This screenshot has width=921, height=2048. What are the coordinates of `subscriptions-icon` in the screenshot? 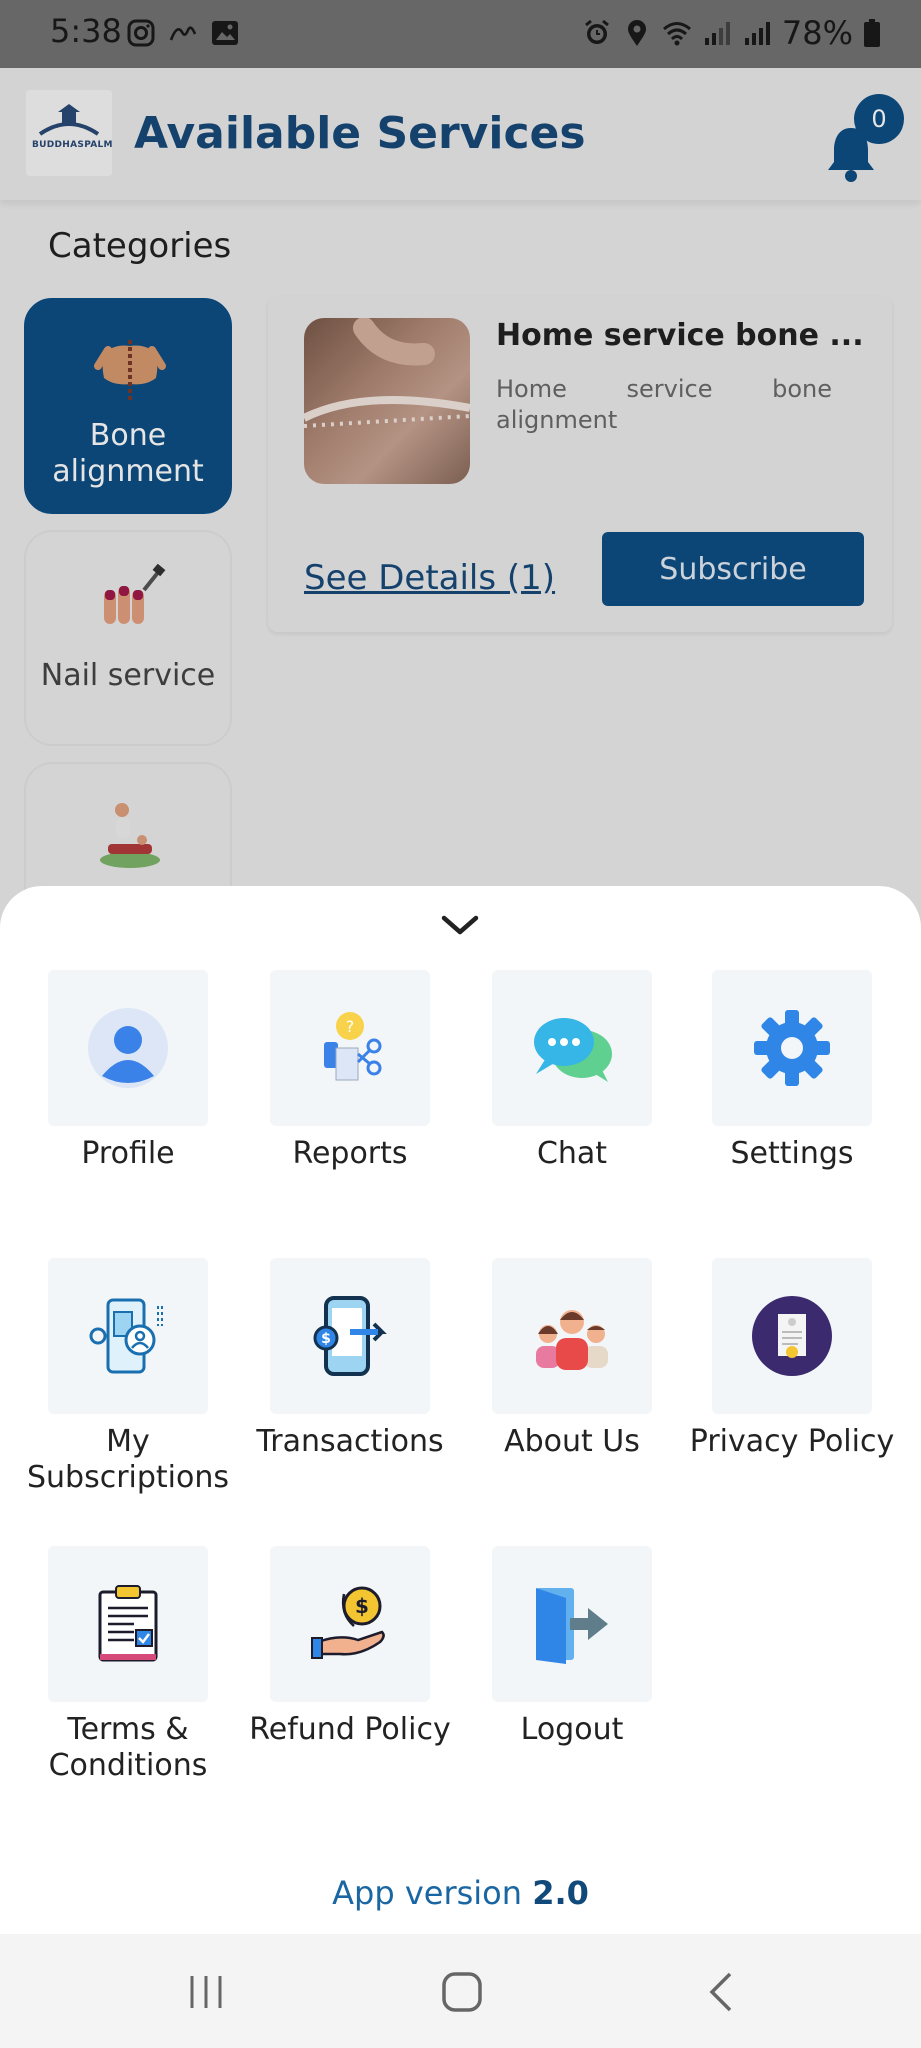 It's located at (126, 1336).